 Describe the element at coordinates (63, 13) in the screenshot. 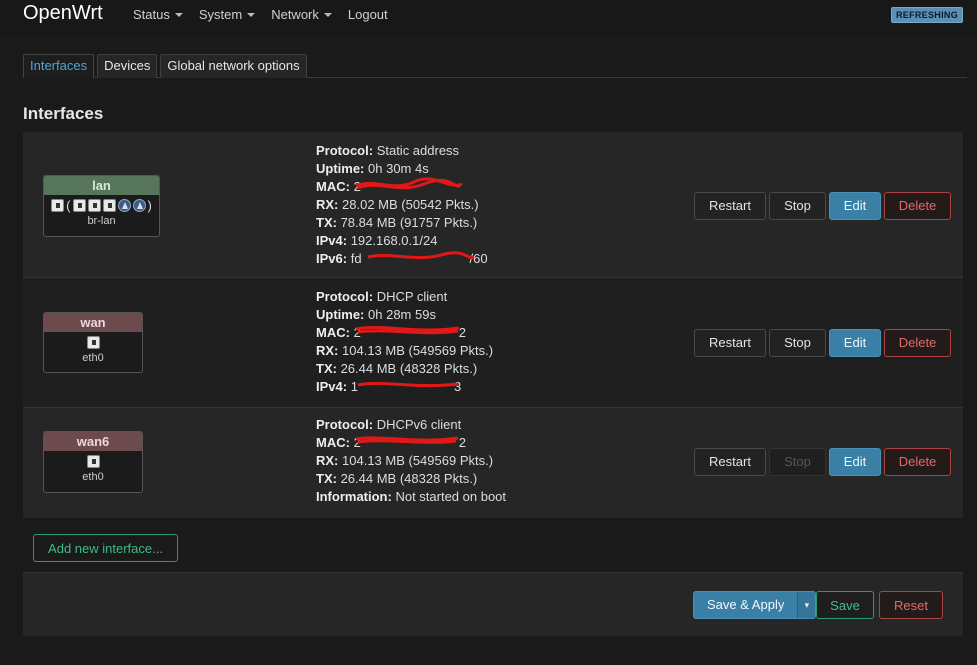

I see `brand-logo: OpenWrt` at that location.